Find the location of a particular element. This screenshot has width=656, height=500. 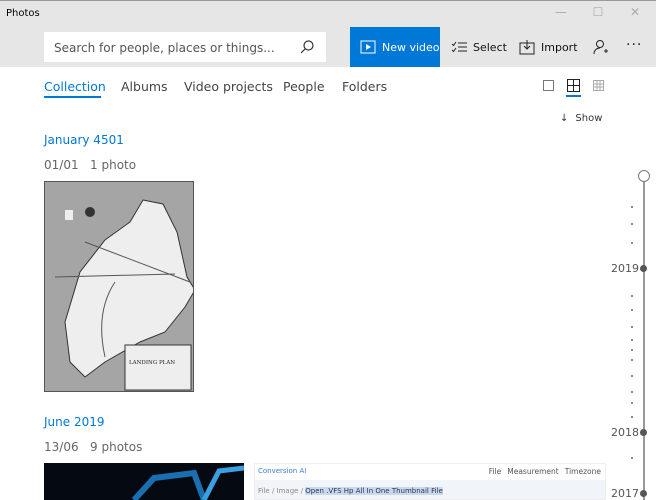

select-button: Select is located at coordinates (479, 47).